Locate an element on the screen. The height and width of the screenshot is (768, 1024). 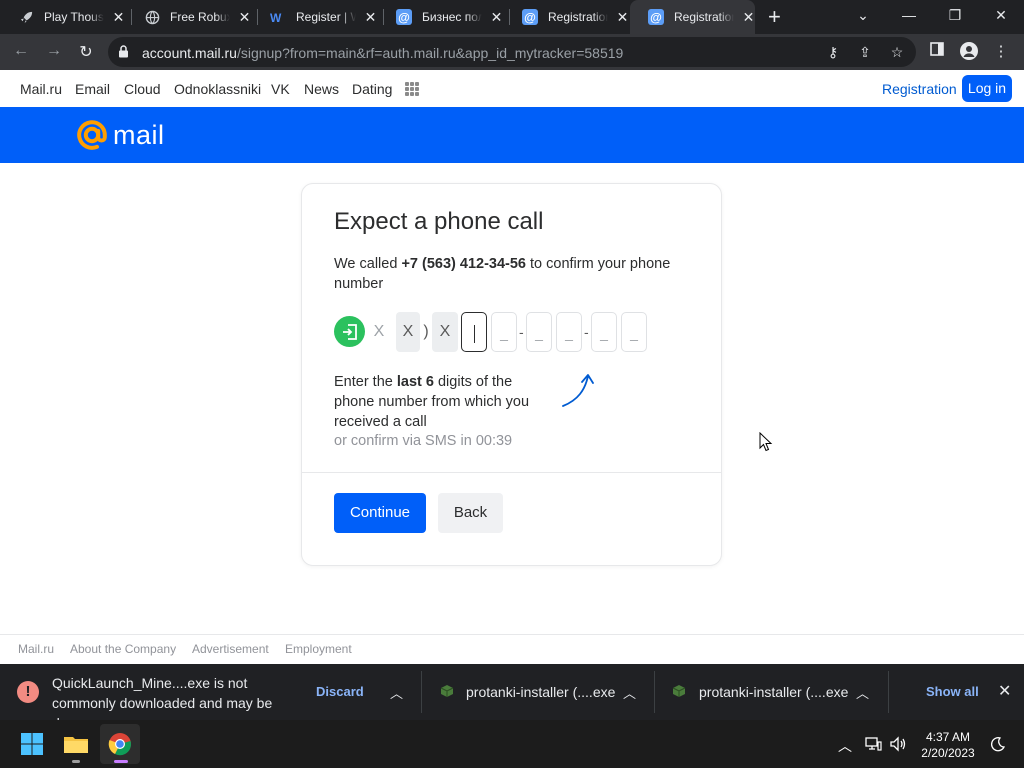
file-explorer-icon is located at coordinates (76, 744).